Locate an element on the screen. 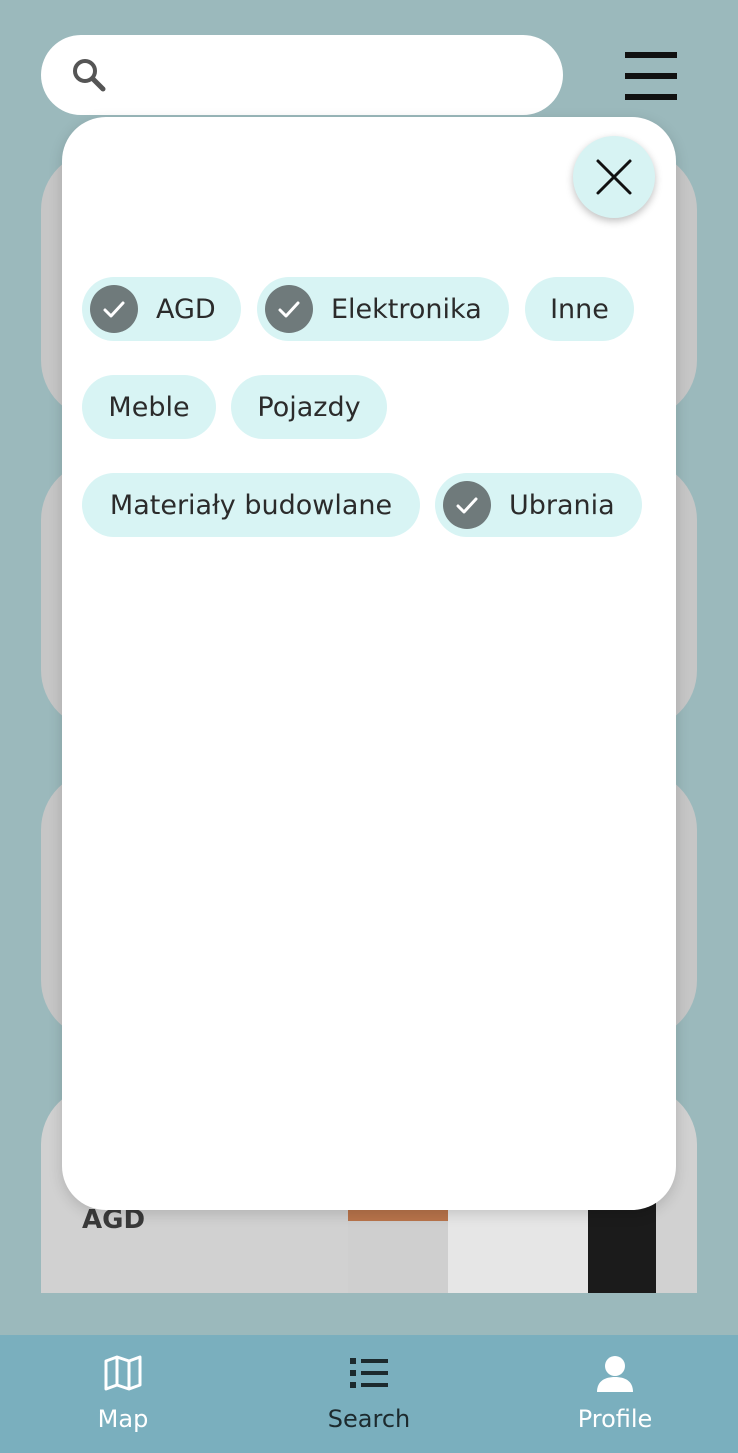  nav-item-map: Map is located at coordinates (123, 1394).